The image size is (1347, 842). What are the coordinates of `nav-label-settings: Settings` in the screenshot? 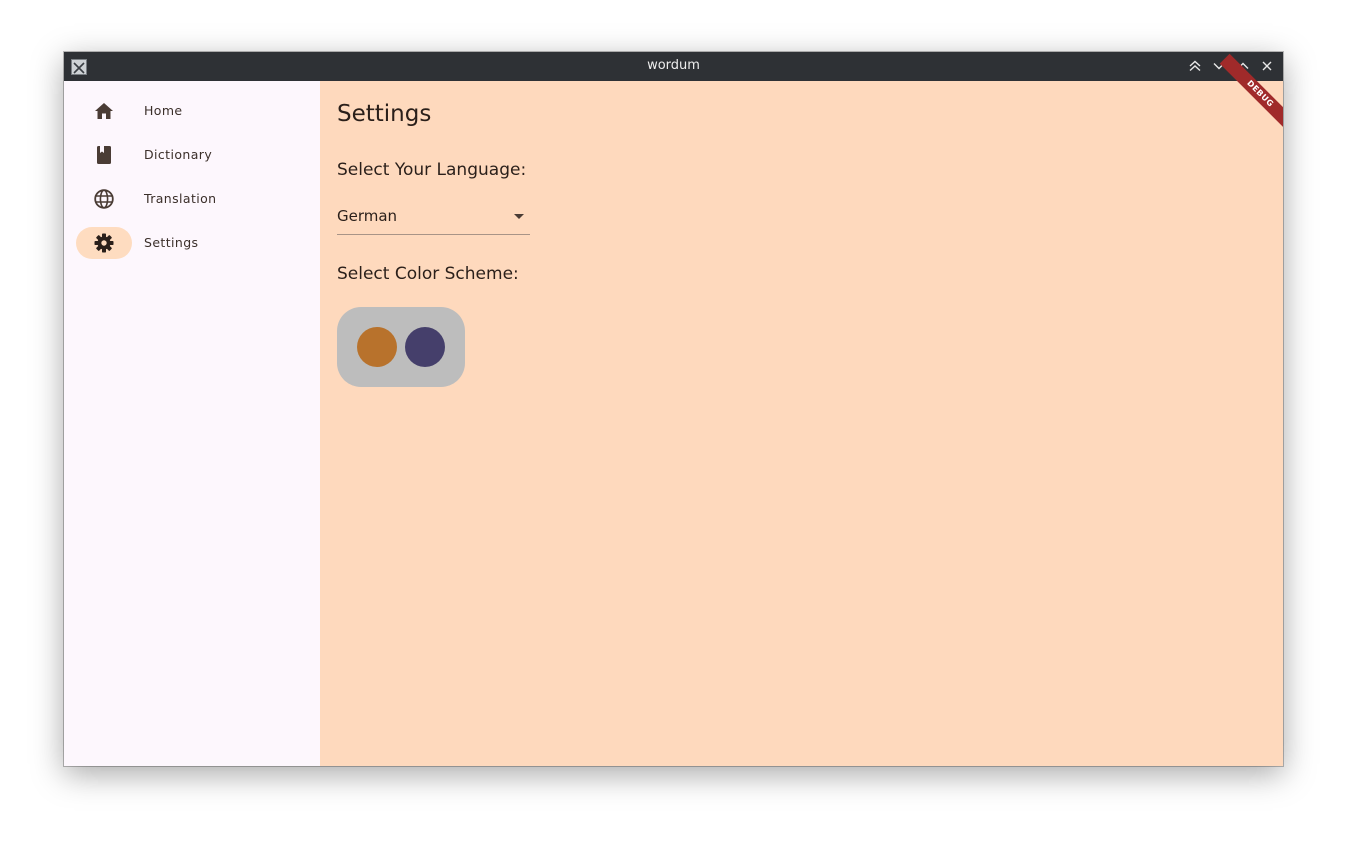 It's located at (171, 242).